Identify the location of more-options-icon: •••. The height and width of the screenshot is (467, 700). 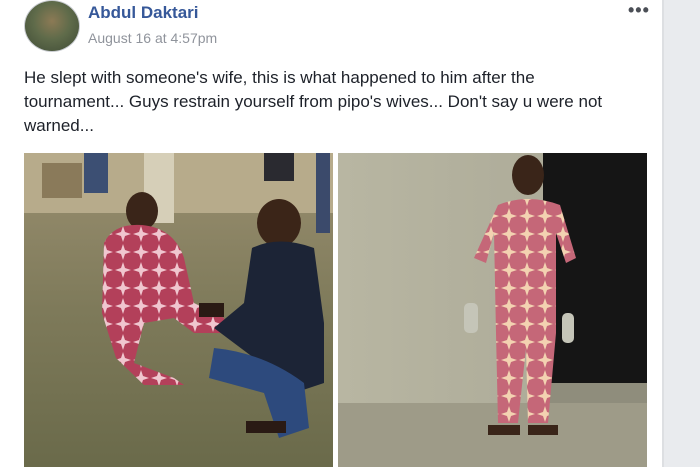
(639, 10).